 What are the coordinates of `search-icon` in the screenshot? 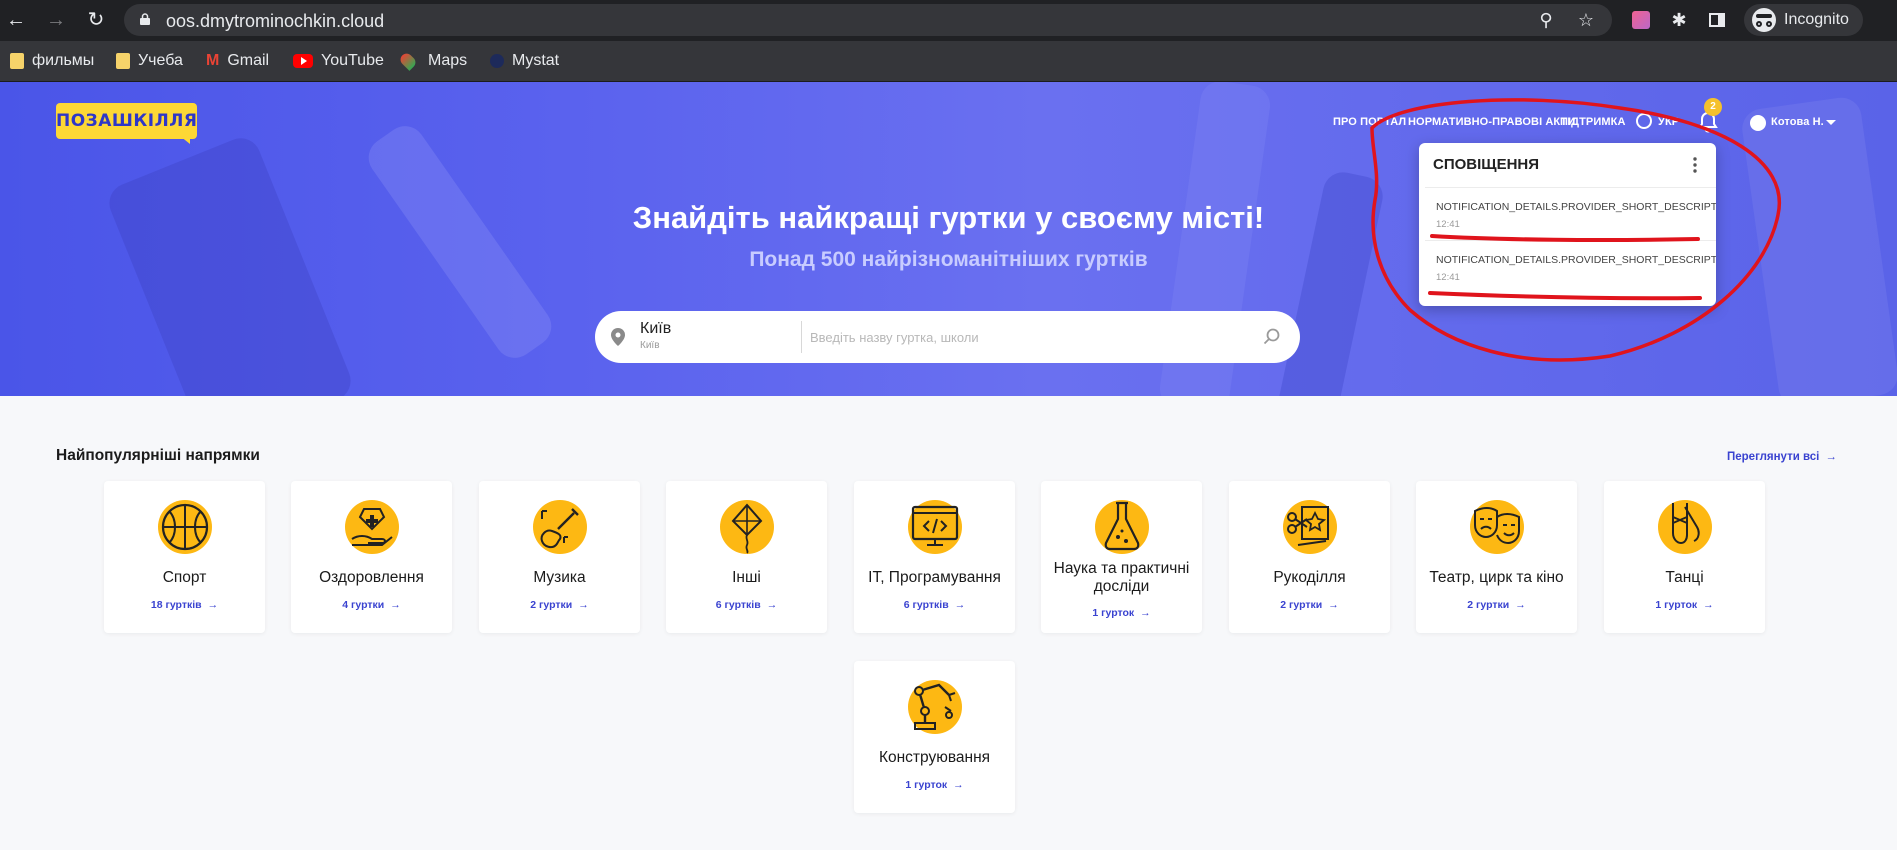 It's located at (1272, 337).